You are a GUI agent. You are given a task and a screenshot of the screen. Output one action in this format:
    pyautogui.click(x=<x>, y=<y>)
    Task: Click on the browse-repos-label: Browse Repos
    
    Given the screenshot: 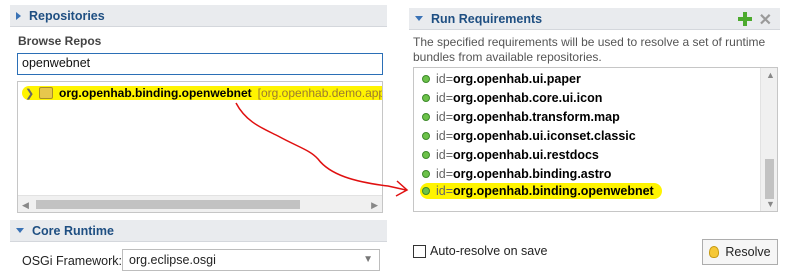 What is the action you would take?
    pyautogui.click(x=60, y=41)
    